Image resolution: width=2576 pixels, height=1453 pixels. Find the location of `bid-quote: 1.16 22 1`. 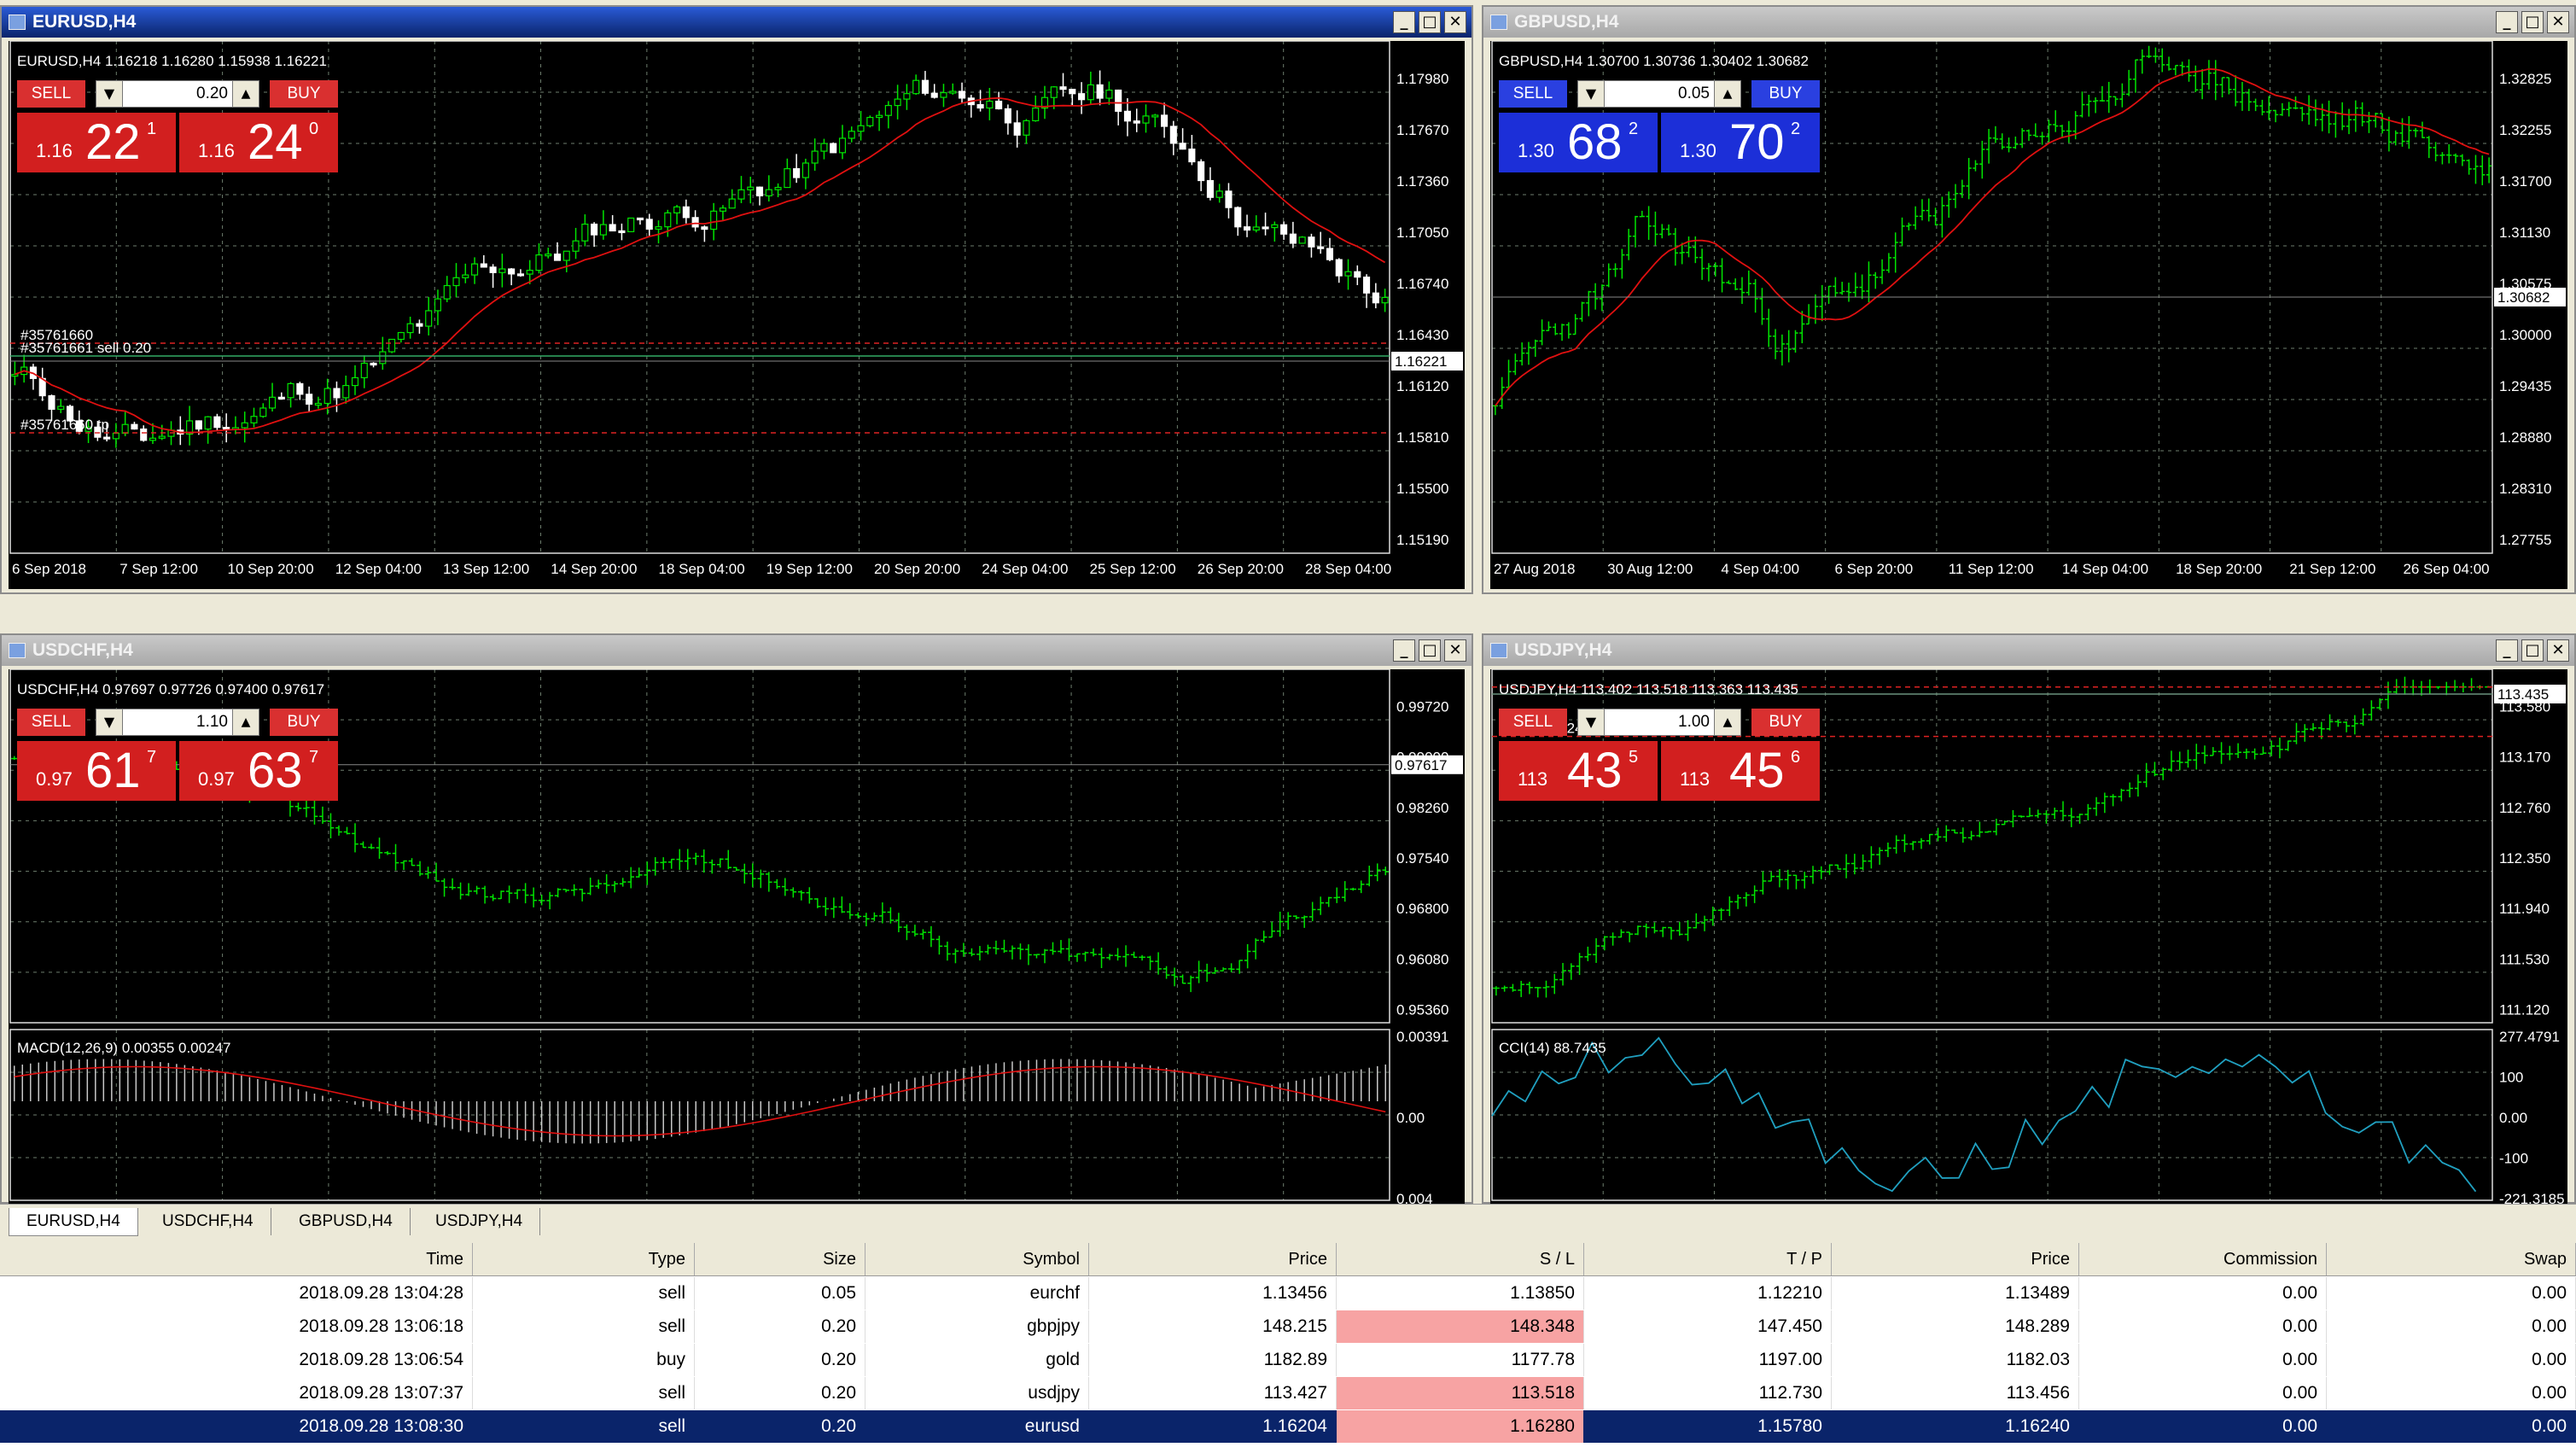

bid-quote: 1.16 22 1 is located at coordinates (96, 142).